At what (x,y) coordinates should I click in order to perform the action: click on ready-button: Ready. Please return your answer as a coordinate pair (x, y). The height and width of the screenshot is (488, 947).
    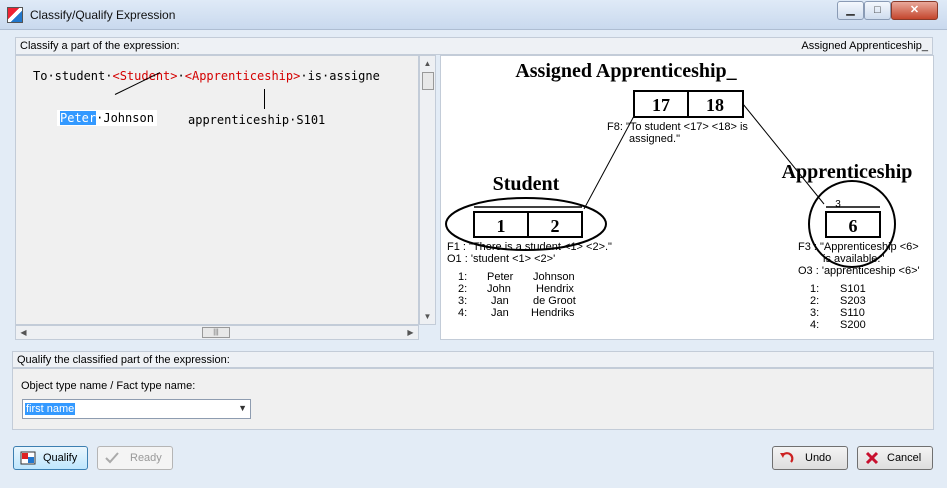
    Looking at the image, I should click on (135, 458).